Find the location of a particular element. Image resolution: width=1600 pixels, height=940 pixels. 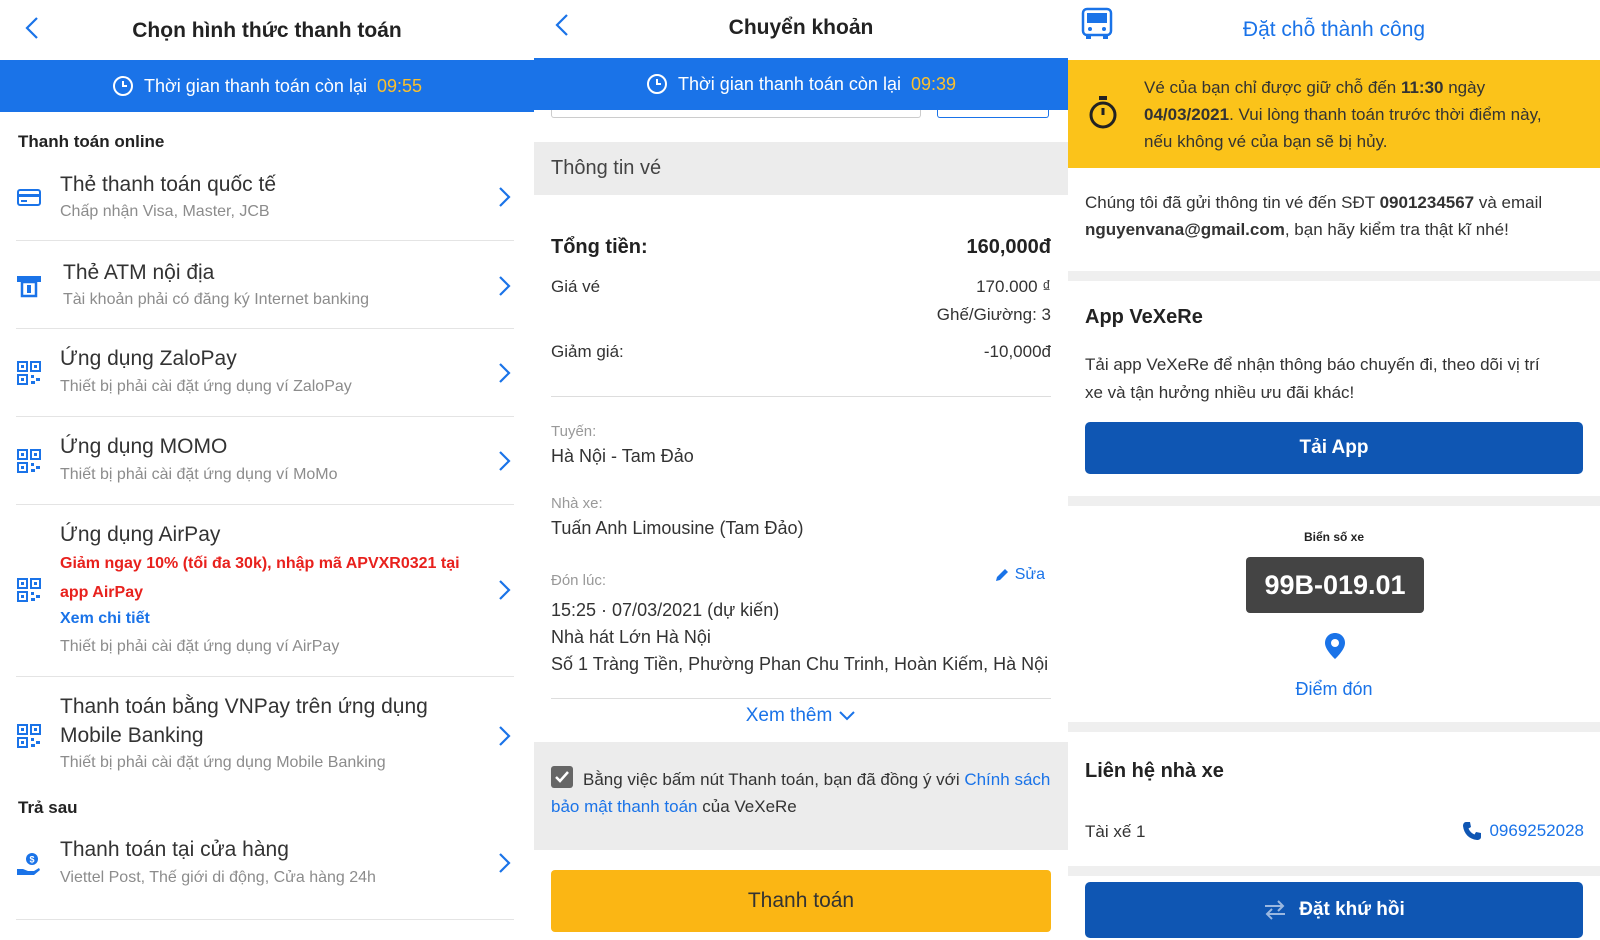

license-plate: 99B-019.01 is located at coordinates (1335, 585).